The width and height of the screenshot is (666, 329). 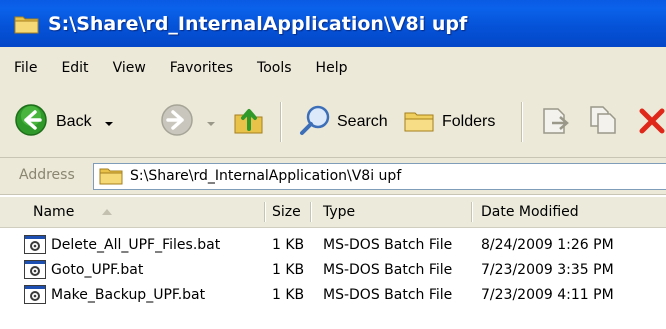 What do you see at coordinates (54, 212) in the screenshot?
I see `column-name-label: Name` at bounding box center [54, 212].